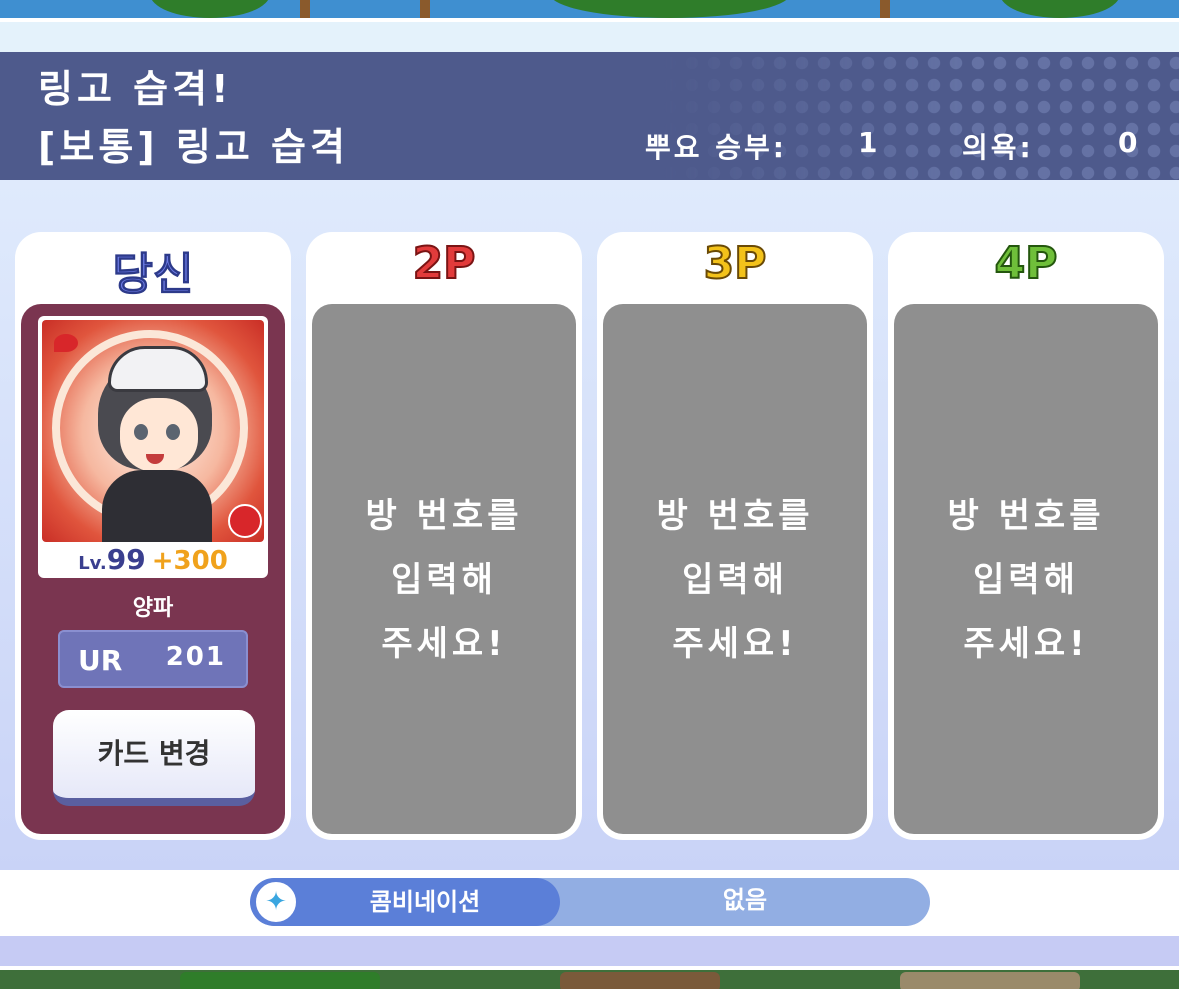 The image size is (1179, 989). I want to click on player-slot-4p: 4P 방 번호를 입력해 주세요!, so click(1026, 536).